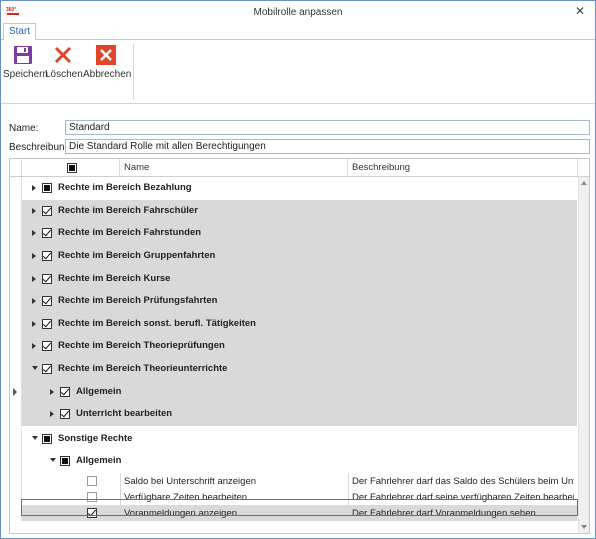  What do you see at coordinates (293, 278) in the screenshot?
I see `tree-group-row: Rechte im Bereich Kurse` at bounding box center [293, 278].